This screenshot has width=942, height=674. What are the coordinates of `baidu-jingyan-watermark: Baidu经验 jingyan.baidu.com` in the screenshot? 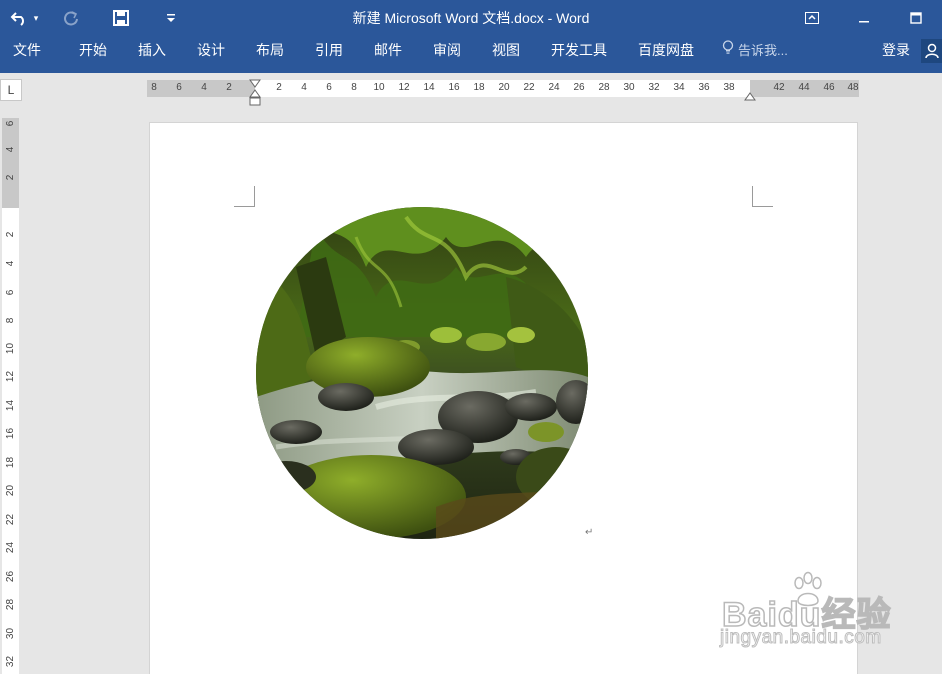 It's located at (830, 620).